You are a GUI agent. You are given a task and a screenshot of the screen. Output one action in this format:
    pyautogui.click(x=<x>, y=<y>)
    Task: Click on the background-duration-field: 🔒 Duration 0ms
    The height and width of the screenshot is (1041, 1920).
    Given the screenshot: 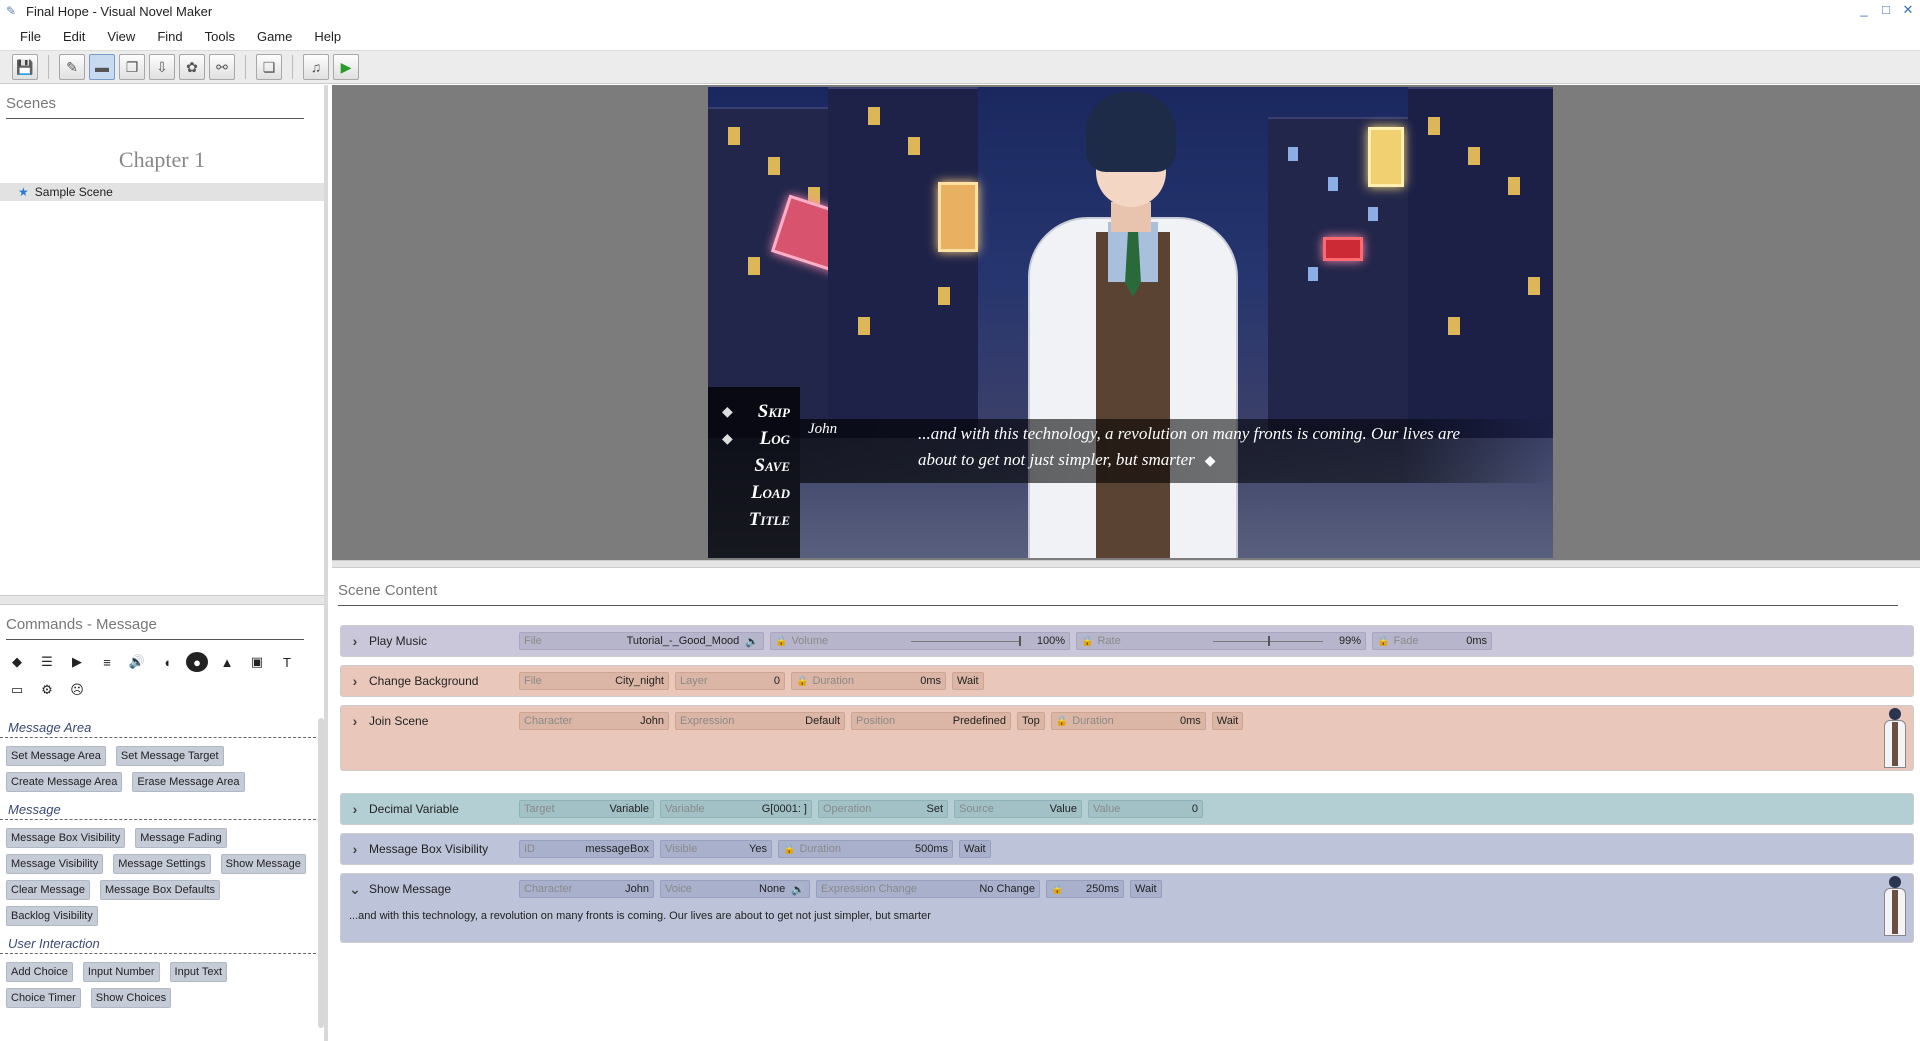 What is the action you would take?
    pyautogui.click(x=868, y=681)
    